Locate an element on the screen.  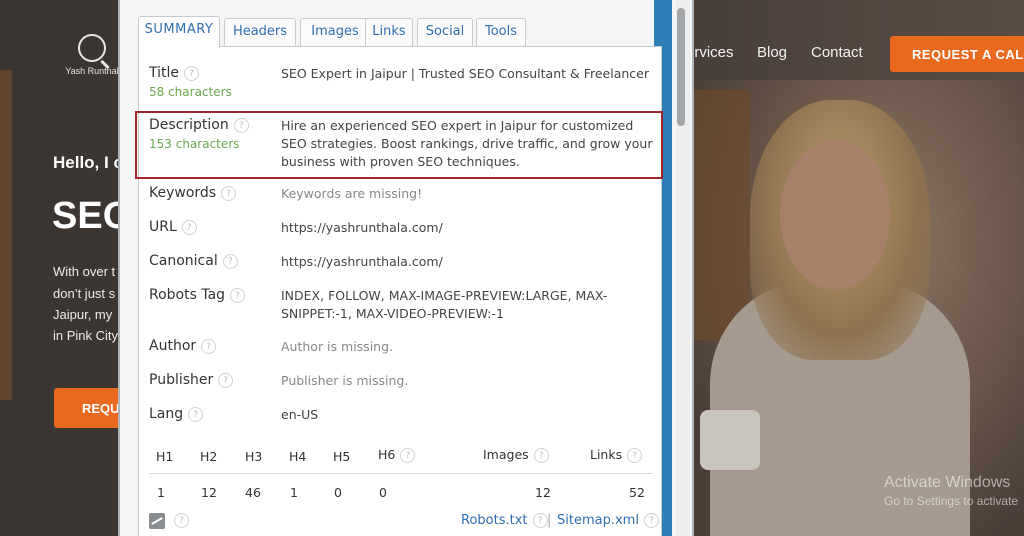
title-label-text: Title is located at coordinates (164, 73).